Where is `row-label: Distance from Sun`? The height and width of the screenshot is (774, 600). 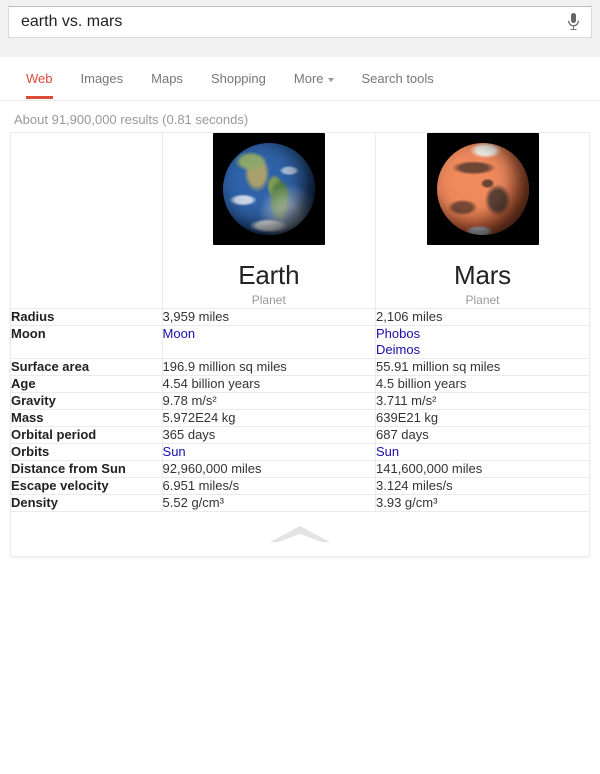 row-label: Distance from Sun is located at coordinates (87, 469).